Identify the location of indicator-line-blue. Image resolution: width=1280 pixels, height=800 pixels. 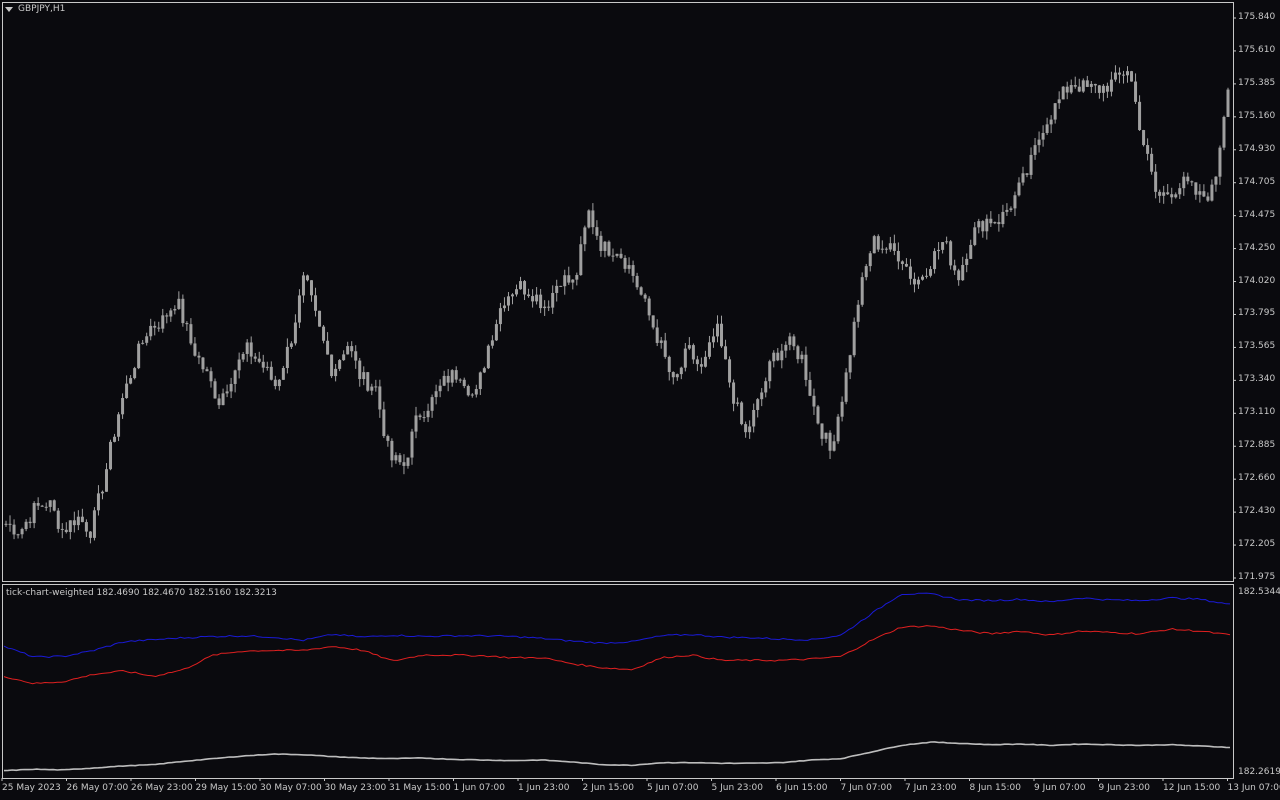
(617, 625).